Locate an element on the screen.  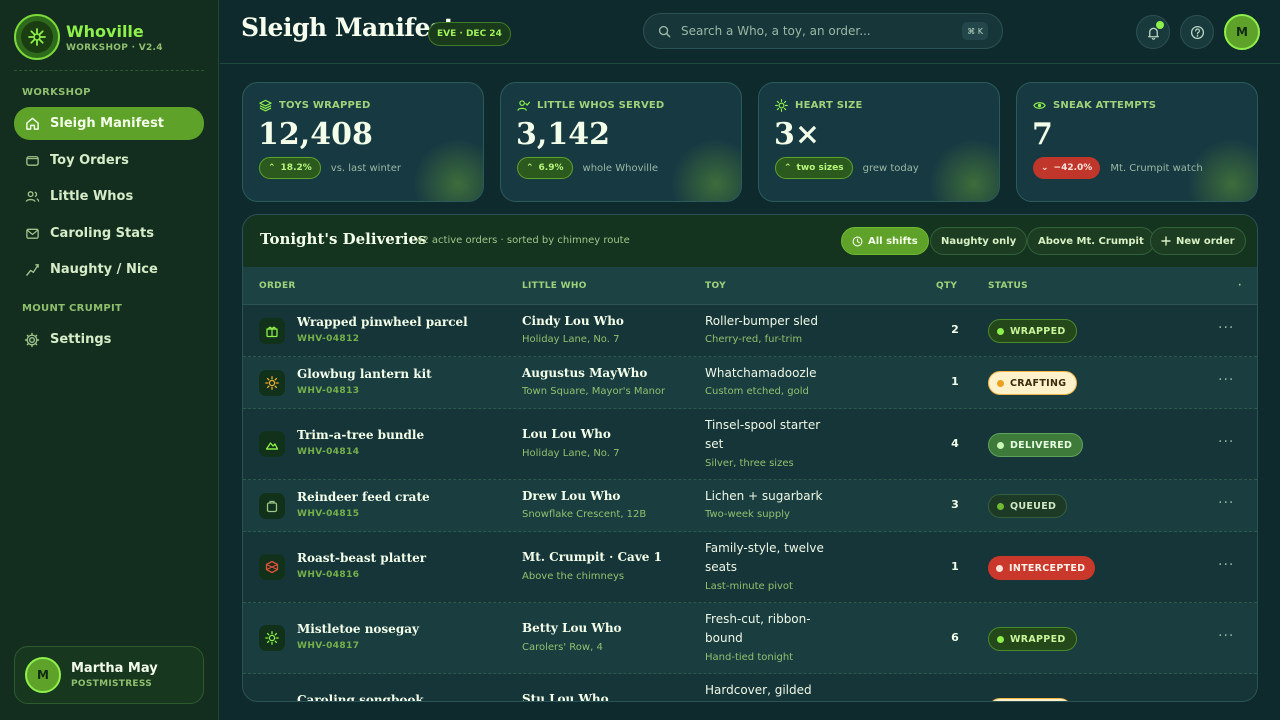
who-name: Cindy Lou Who is located at coordinates (573, 321).